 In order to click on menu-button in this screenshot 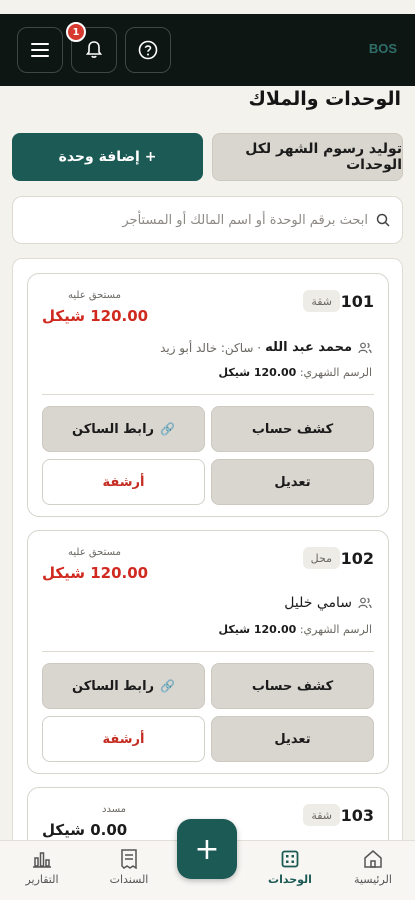, I will do `click(40, 50)`.